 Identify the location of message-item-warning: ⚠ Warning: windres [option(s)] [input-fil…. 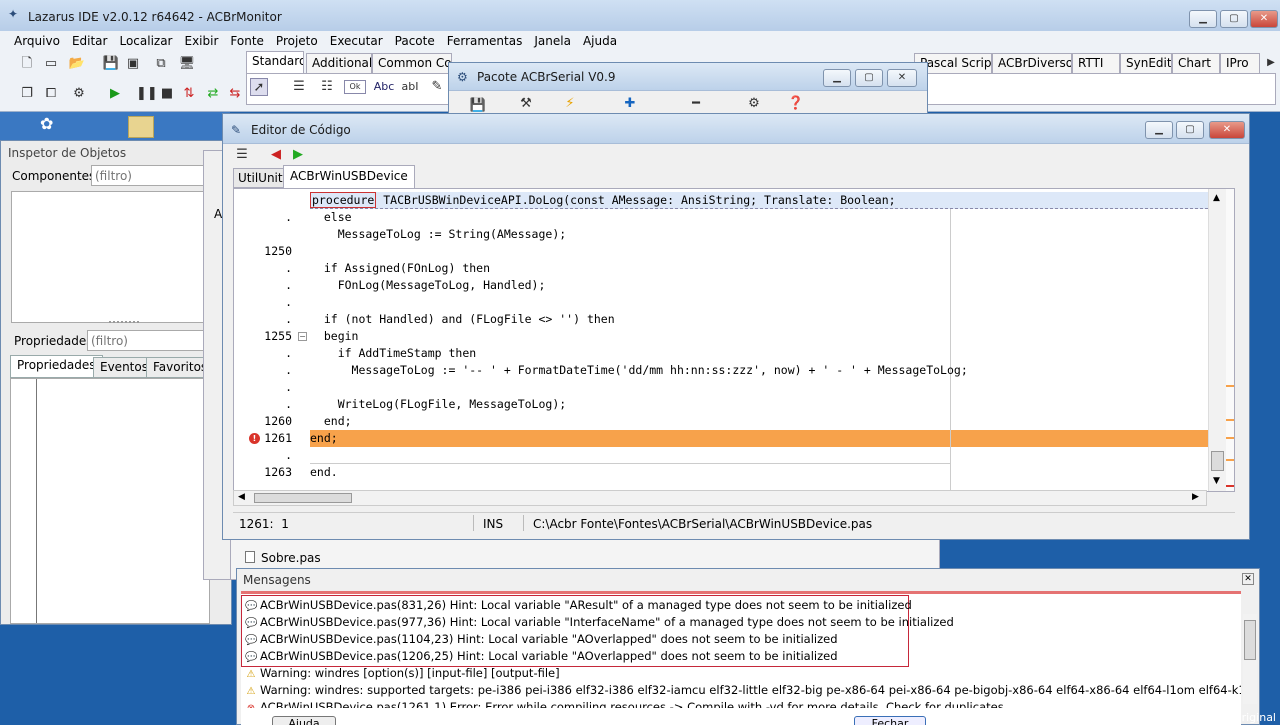
(402, 673).